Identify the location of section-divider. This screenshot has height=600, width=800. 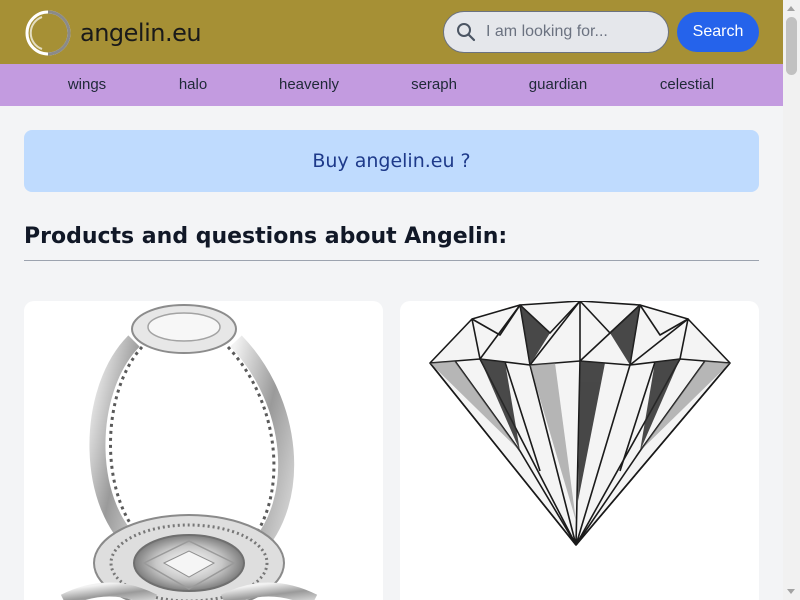
(391, 260).